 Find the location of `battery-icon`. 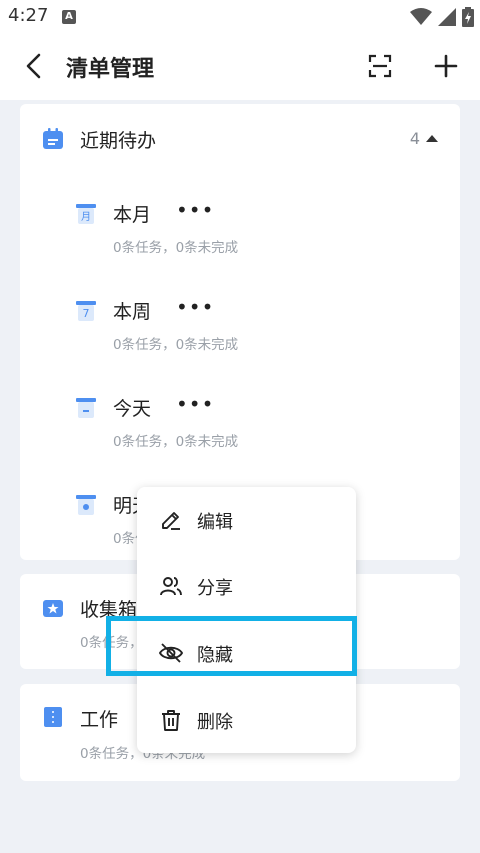

battery-icon is located at coordinates (468, 17).